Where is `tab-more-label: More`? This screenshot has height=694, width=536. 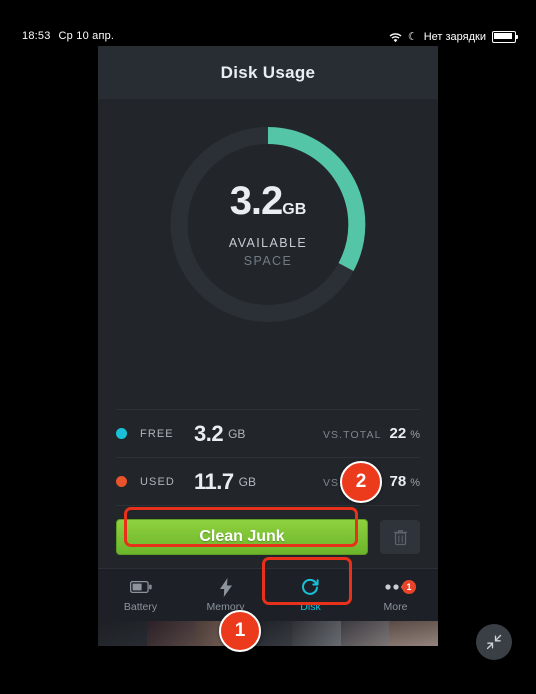
tab-more-label: More is located at coordinates (395, 606).